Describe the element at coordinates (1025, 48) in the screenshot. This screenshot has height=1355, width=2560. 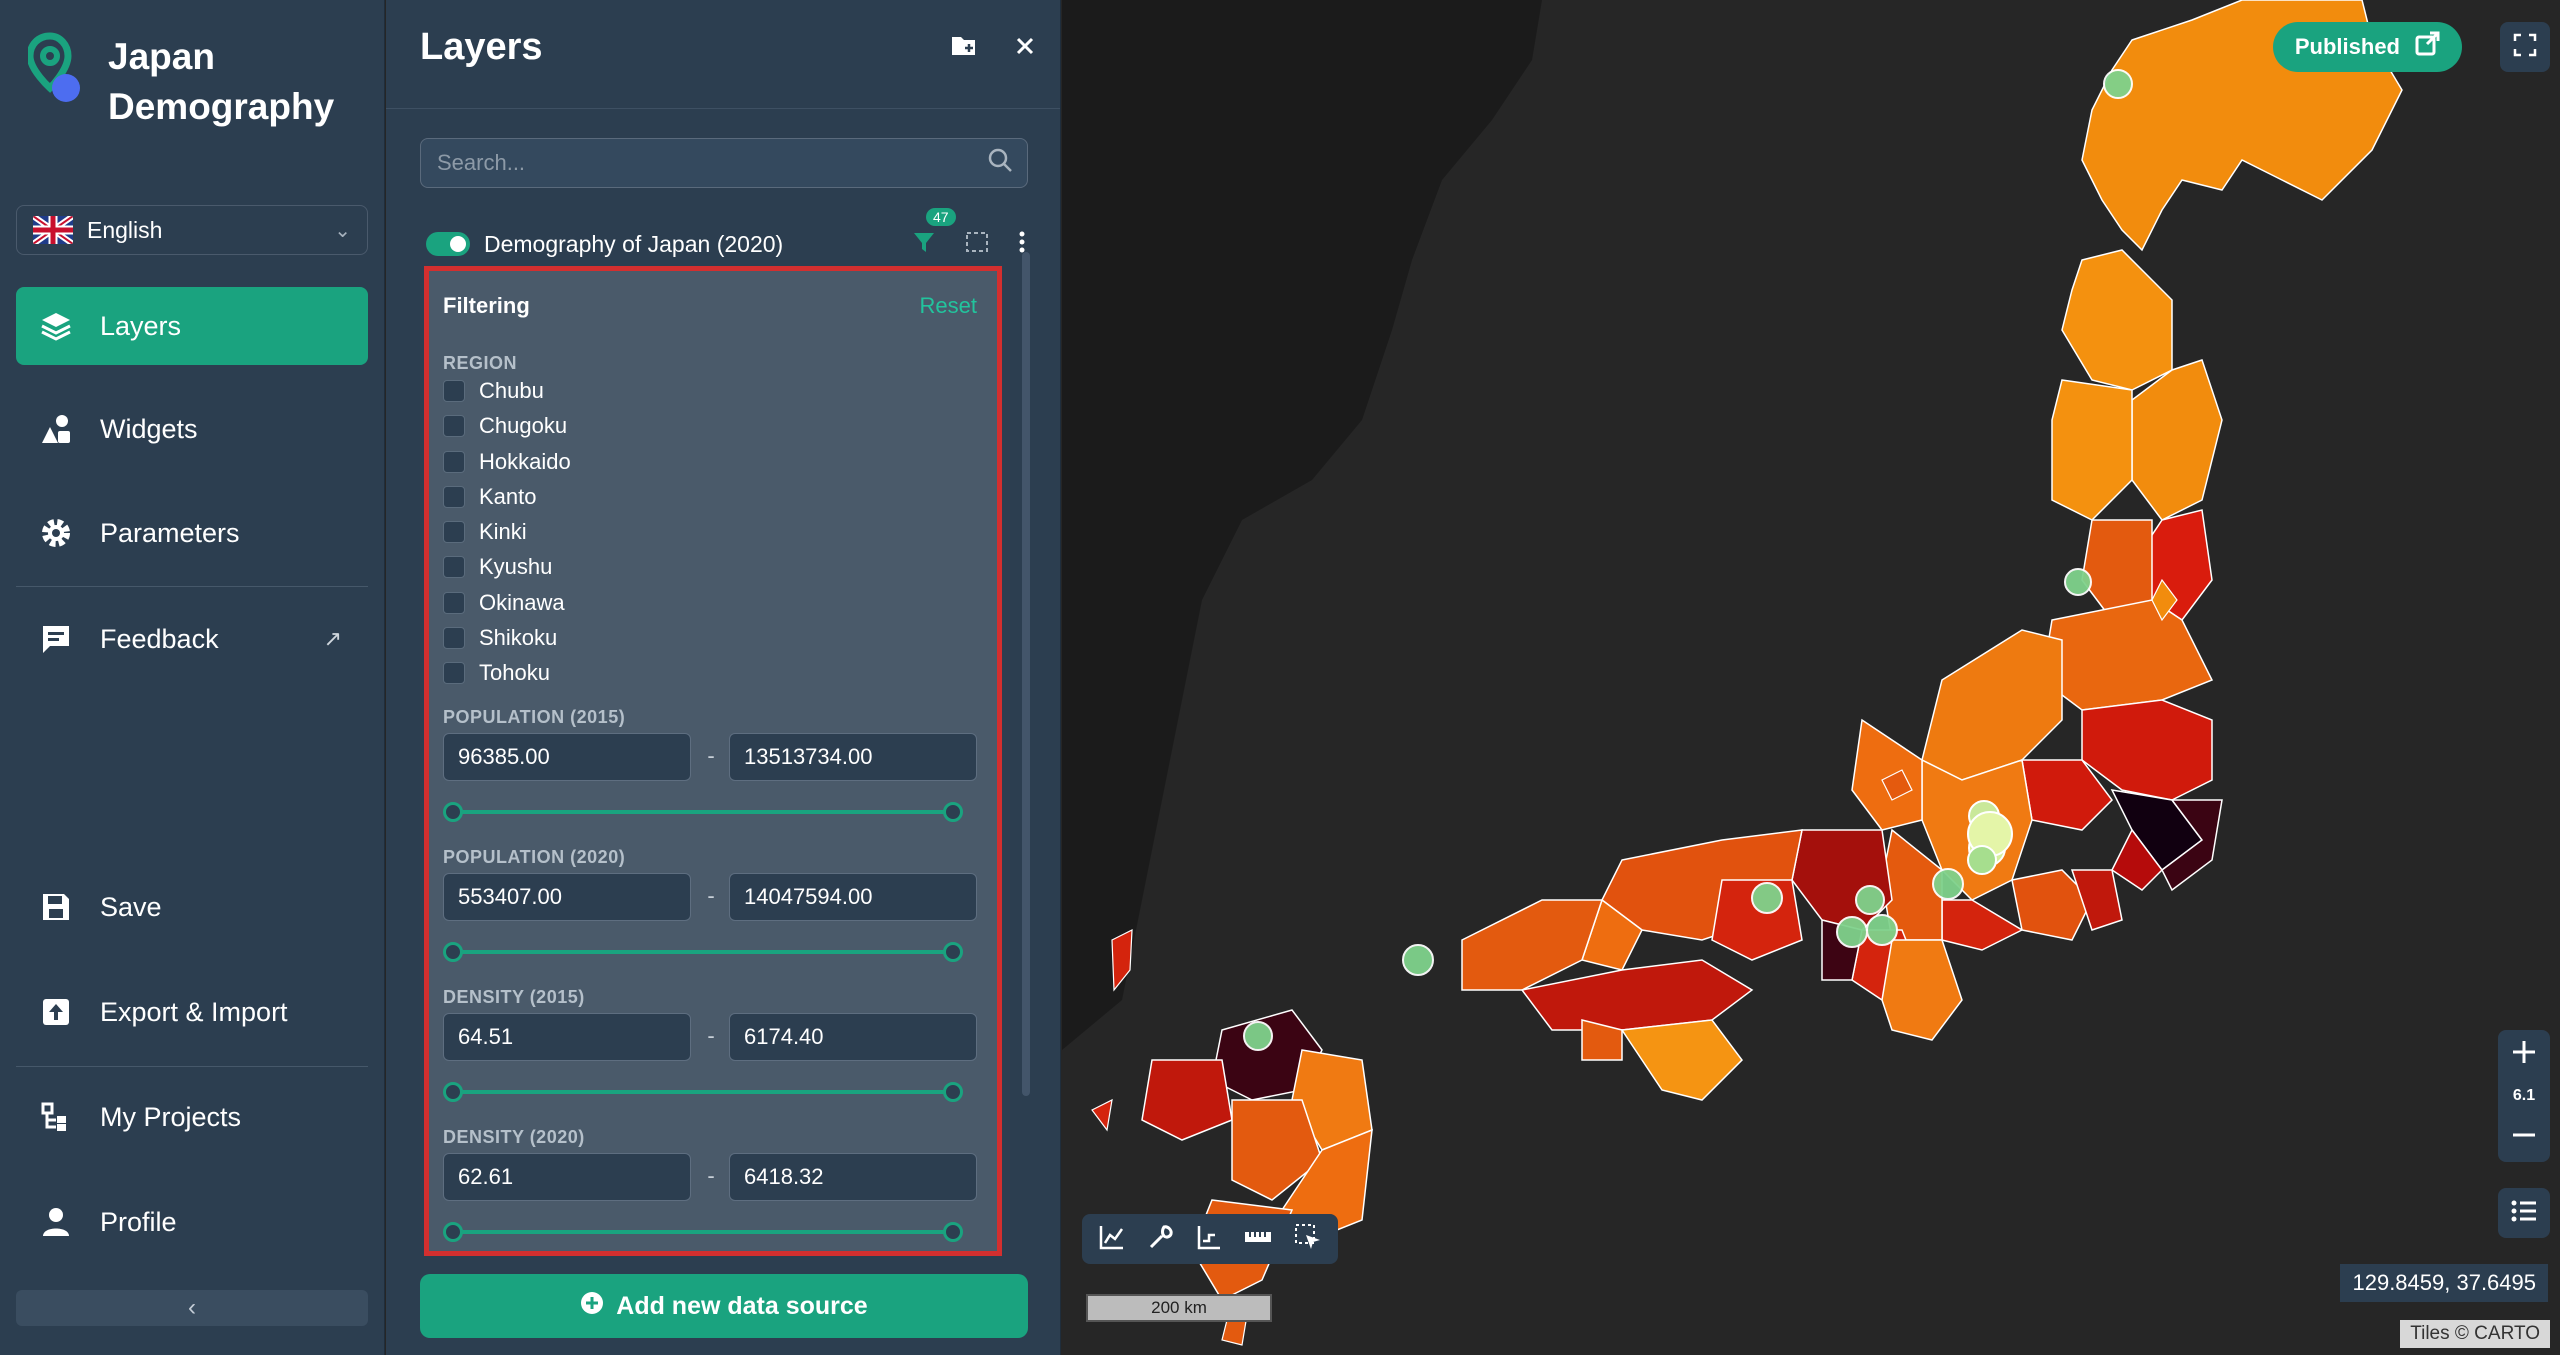
I see `close-icon` at that location.